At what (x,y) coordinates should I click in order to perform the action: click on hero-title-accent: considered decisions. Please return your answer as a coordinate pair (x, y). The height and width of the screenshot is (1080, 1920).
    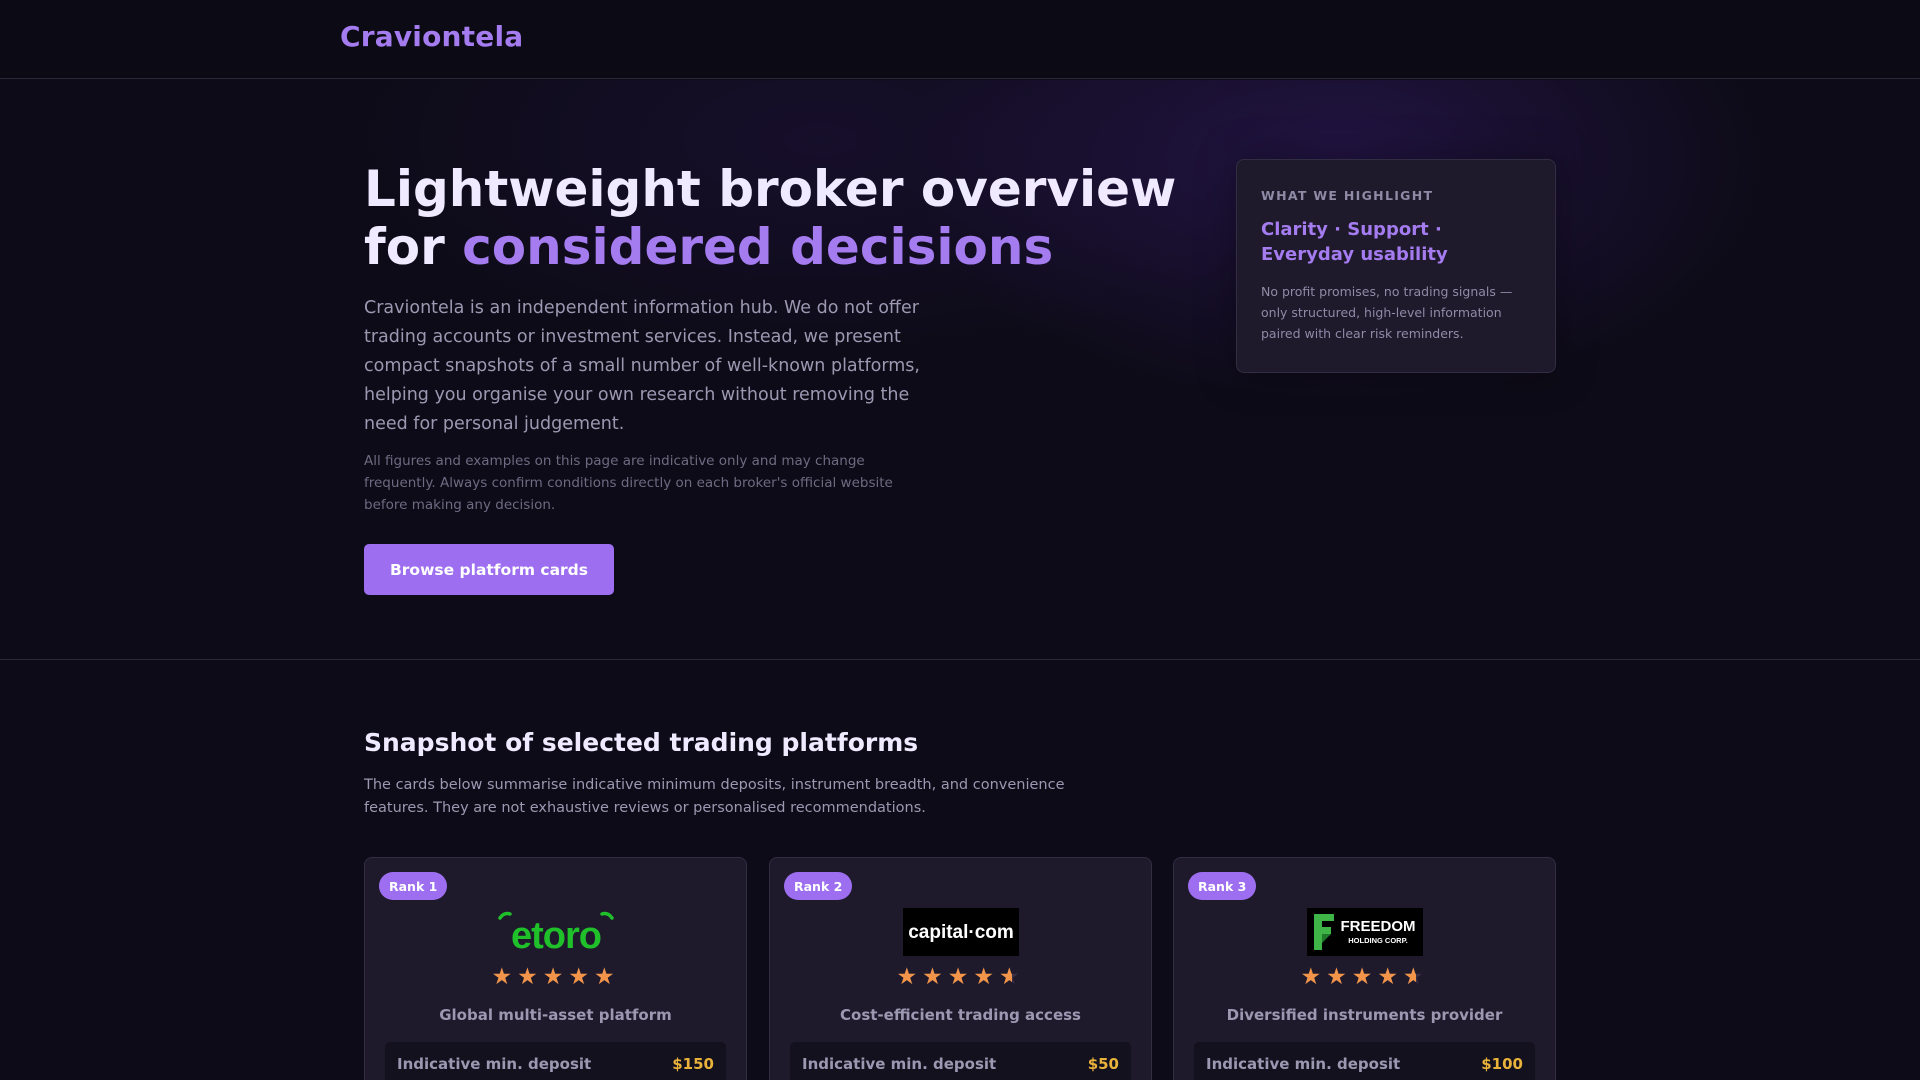
    Looking at the image, I should click on (758, 247).